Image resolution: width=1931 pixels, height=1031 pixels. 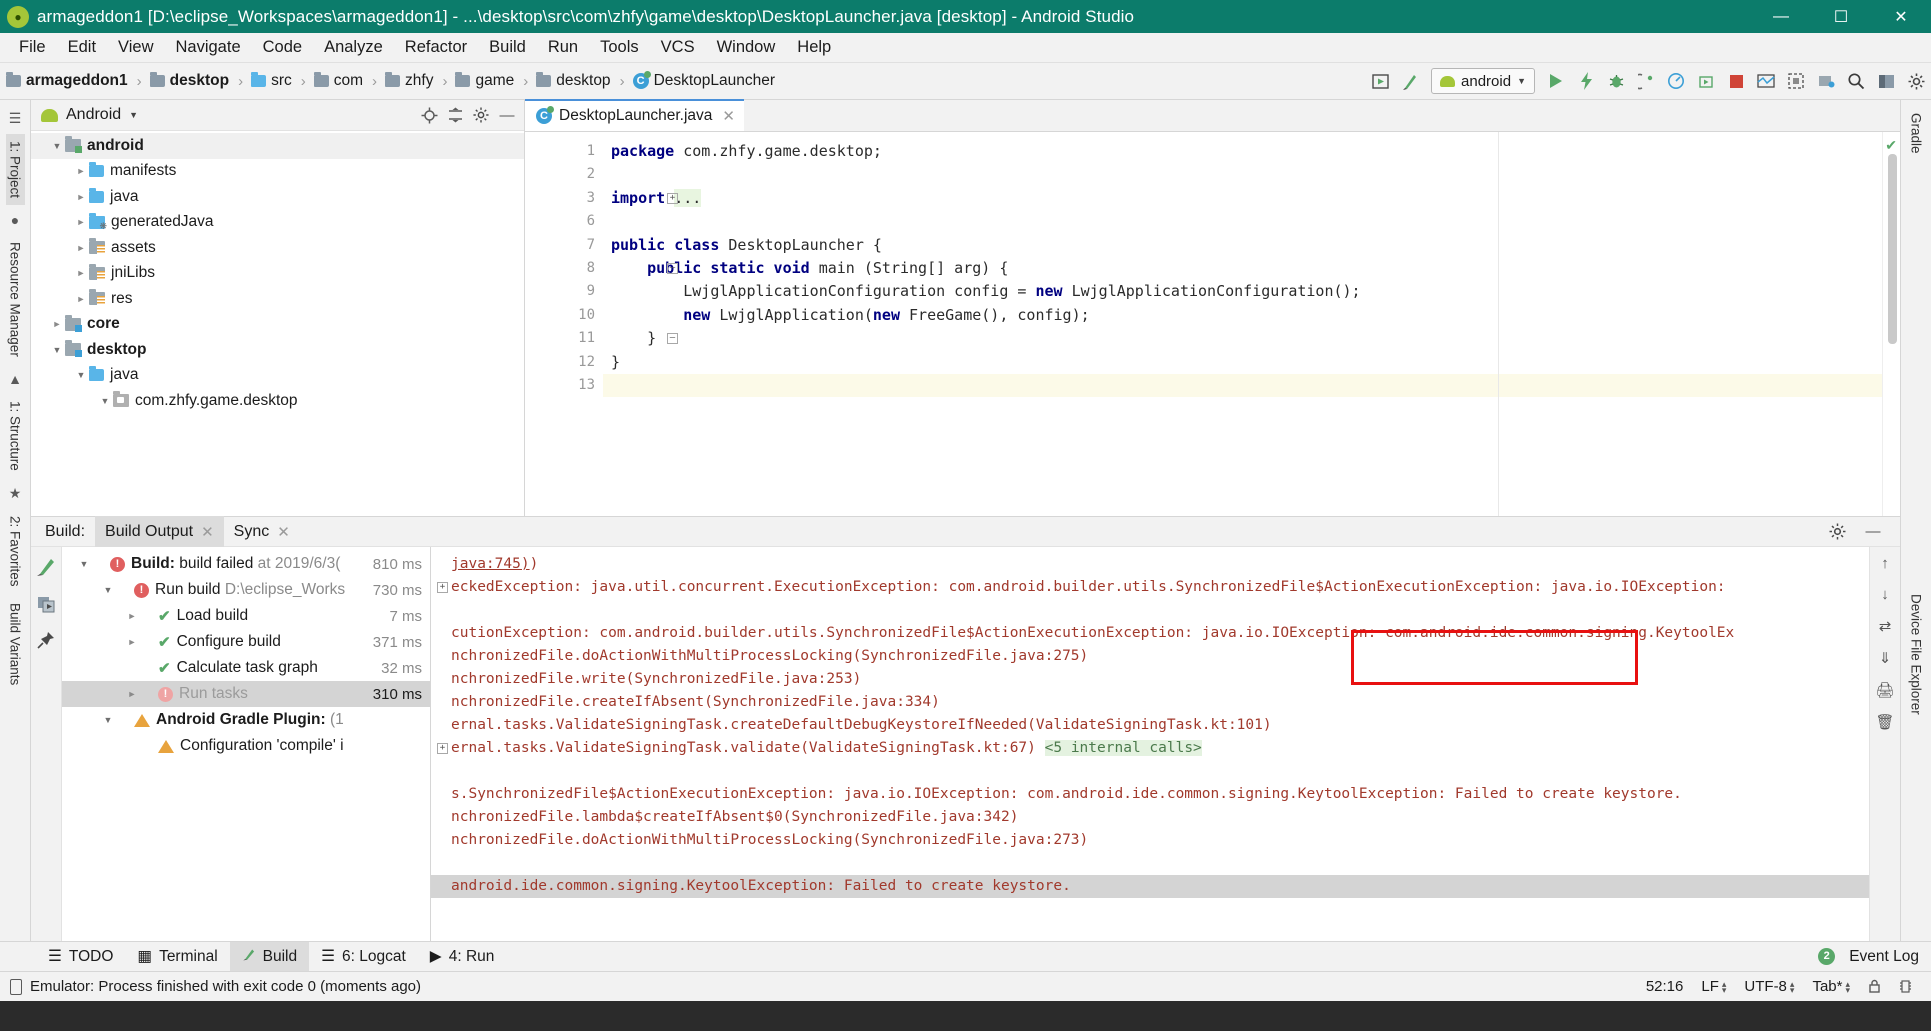 What do you see at coordinates (277, 274) in the screenshot?
I see `tree-item-jnilibs: ► jniLibs` at bounding box center [277, 274].